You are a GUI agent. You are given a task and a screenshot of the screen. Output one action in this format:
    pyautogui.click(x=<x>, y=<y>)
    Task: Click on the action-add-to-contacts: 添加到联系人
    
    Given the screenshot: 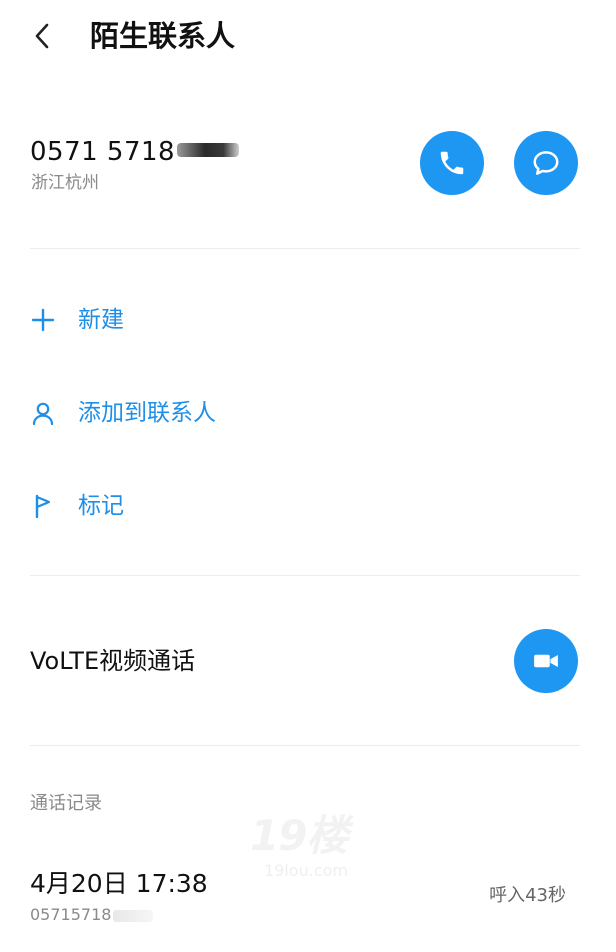 What is the action you would take?
    pyautogui.click(x=230, y=413)
    